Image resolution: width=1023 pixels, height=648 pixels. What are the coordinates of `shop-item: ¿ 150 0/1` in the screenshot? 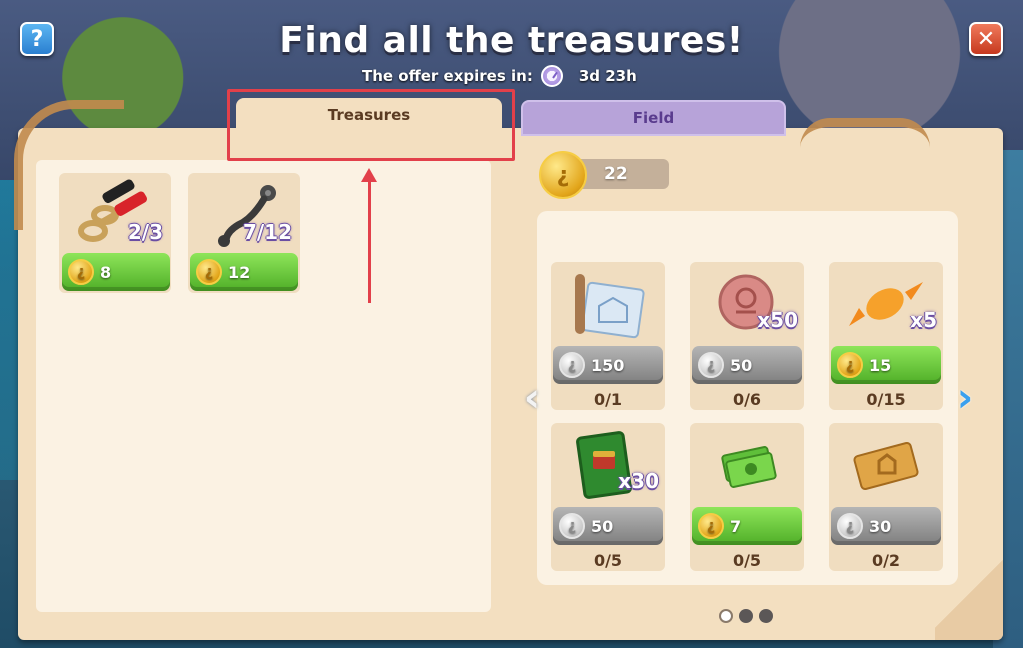 It's located at (608, 336).